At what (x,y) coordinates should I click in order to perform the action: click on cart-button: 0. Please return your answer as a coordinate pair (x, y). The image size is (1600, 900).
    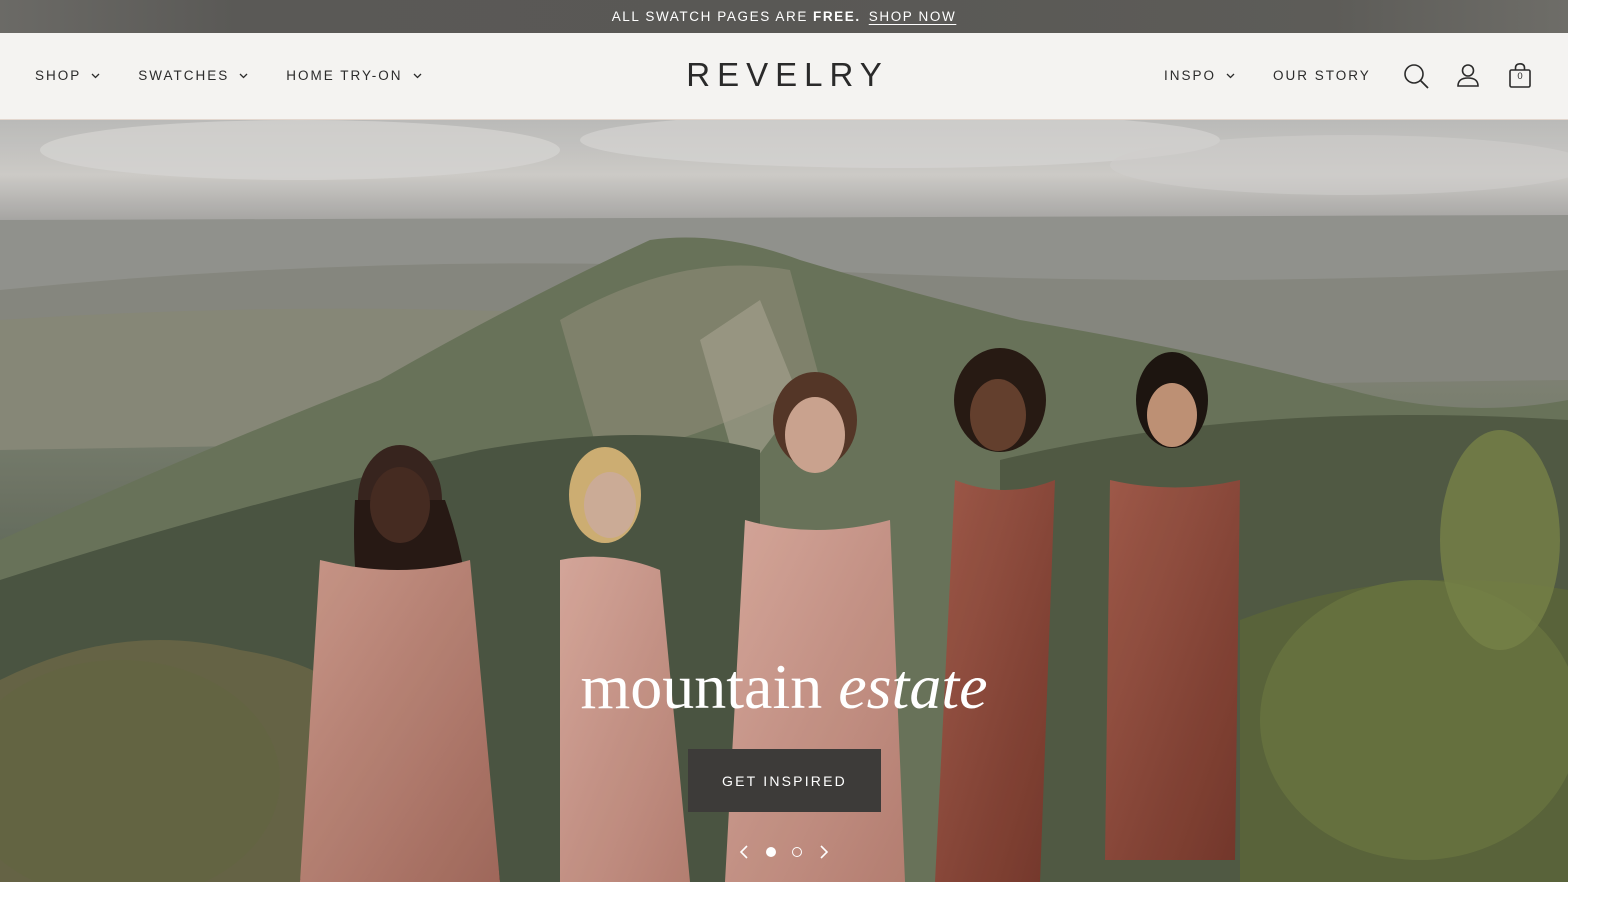
    Looking at the image, I should click on (1522, 76).